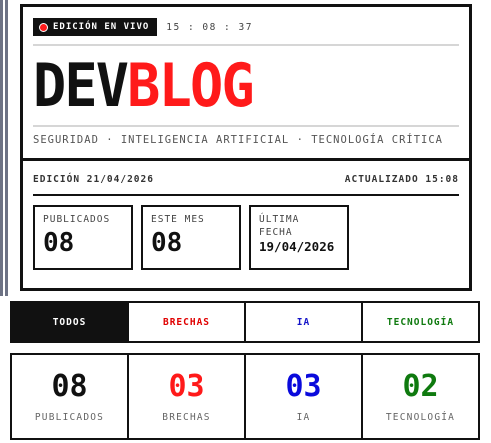  Describe the element at coordinates (303, 417) in the screenshot. I see `counter-caption: IA` at that location.